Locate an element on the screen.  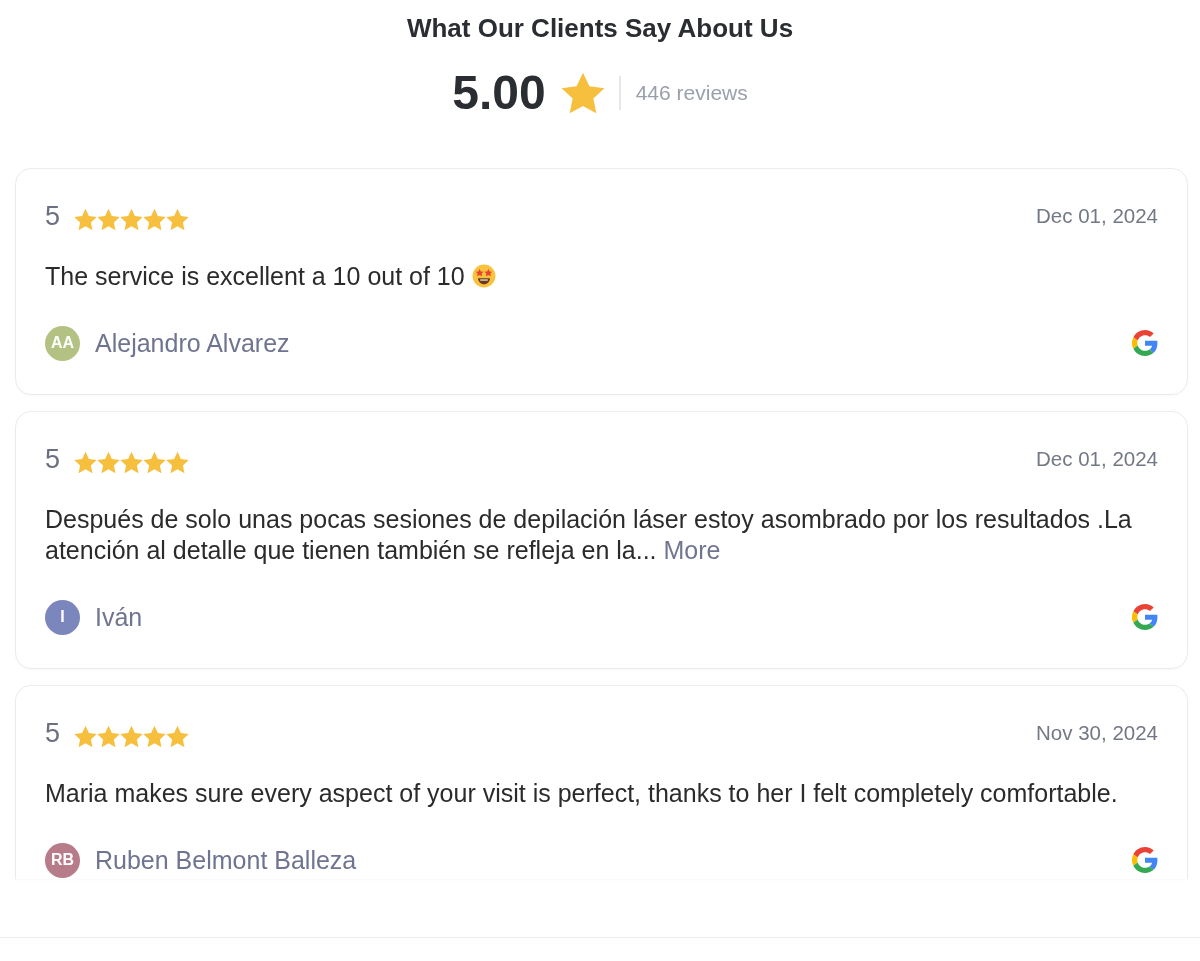
author-name: Iván is located at coordinates (119, 617).